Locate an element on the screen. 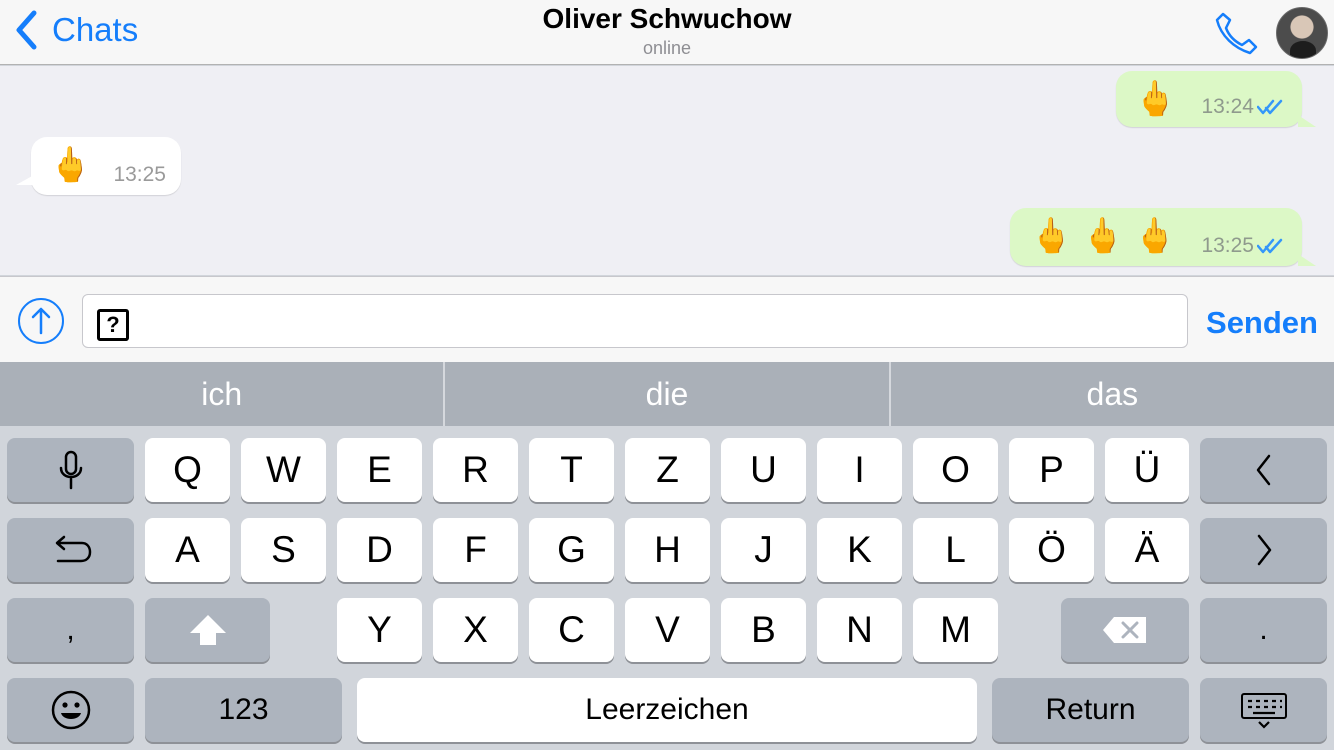 The image size is (1334, 750). phone-icon is located at coordinates (1236, 33).